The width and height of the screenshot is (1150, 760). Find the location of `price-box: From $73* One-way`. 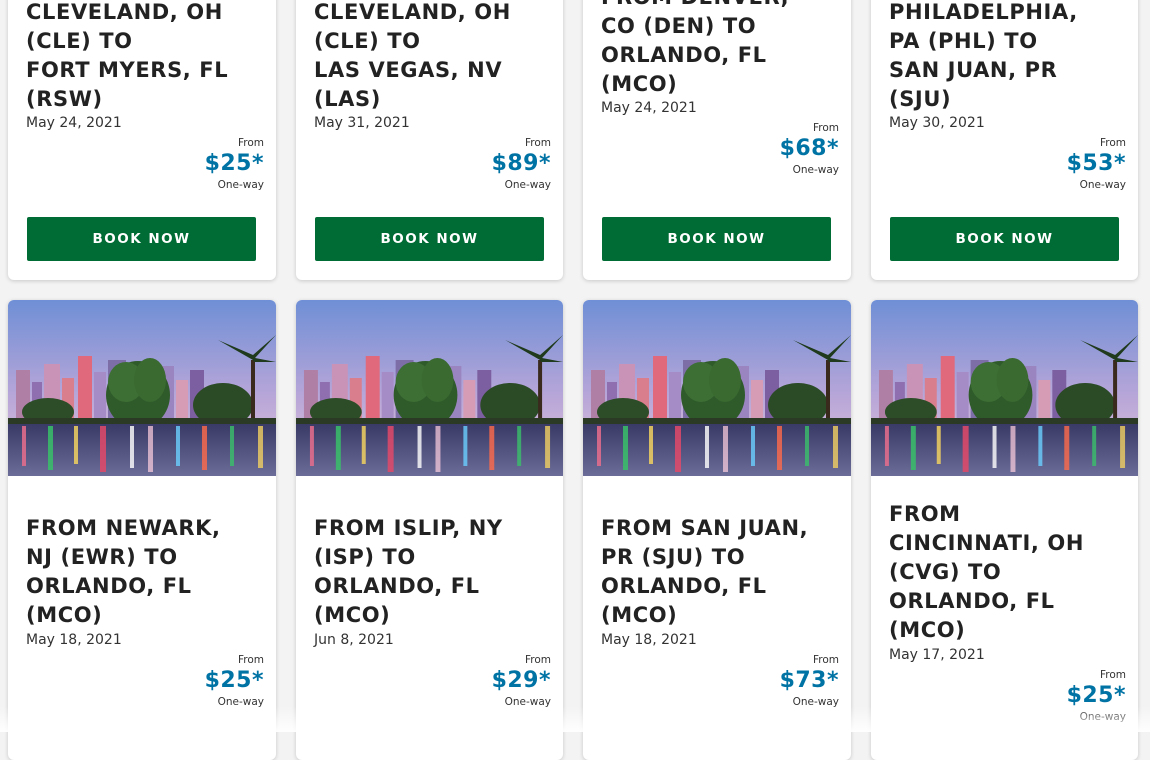

price-box: From $73* One-way is located at coordinates (779, 681).